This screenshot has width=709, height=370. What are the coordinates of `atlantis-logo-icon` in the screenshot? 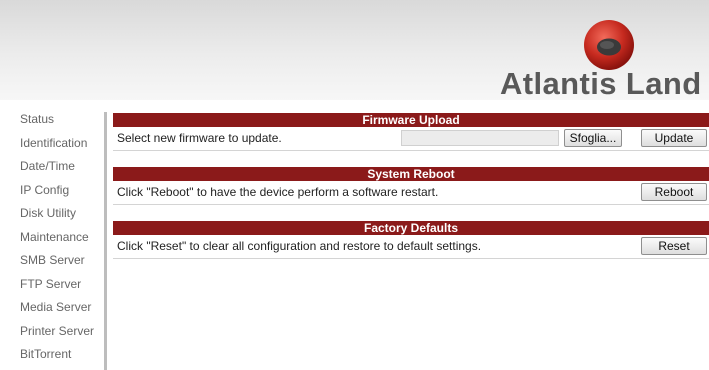 It's located at (609, 45).